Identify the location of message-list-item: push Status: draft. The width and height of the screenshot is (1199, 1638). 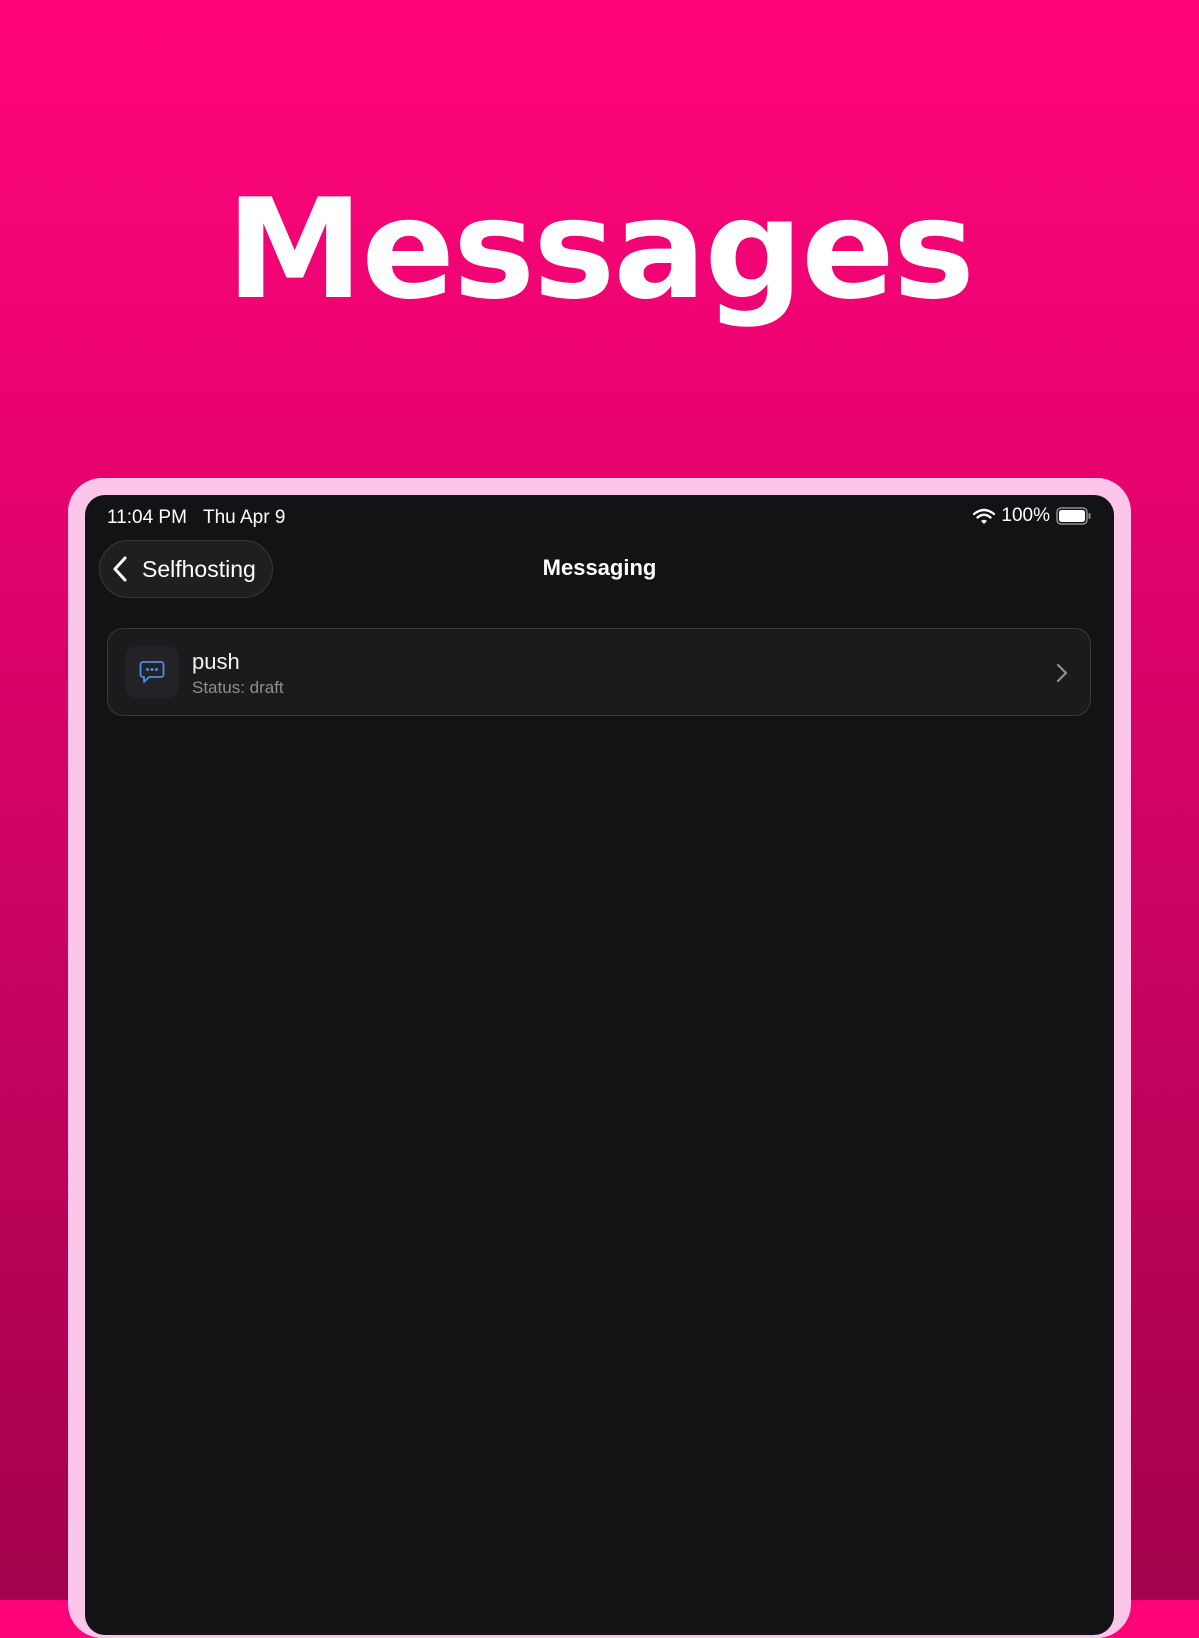
(599, 672).